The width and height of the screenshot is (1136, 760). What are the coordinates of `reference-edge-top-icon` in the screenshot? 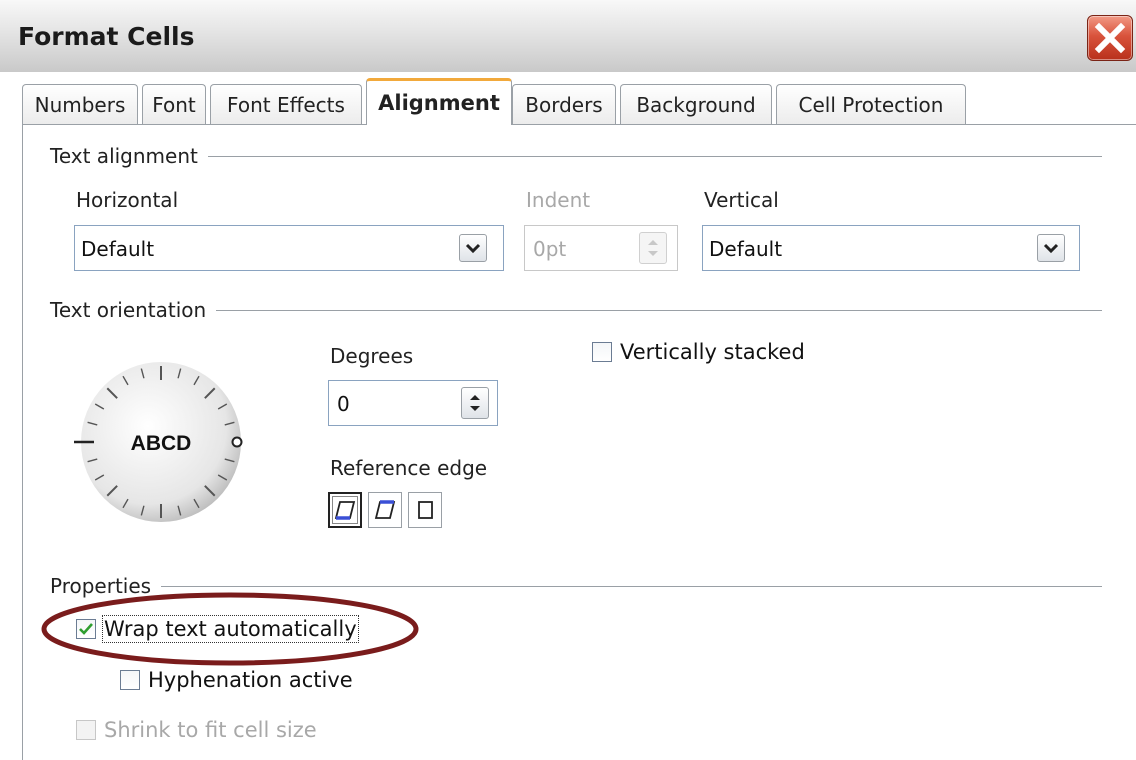 It's located at (385, 509).